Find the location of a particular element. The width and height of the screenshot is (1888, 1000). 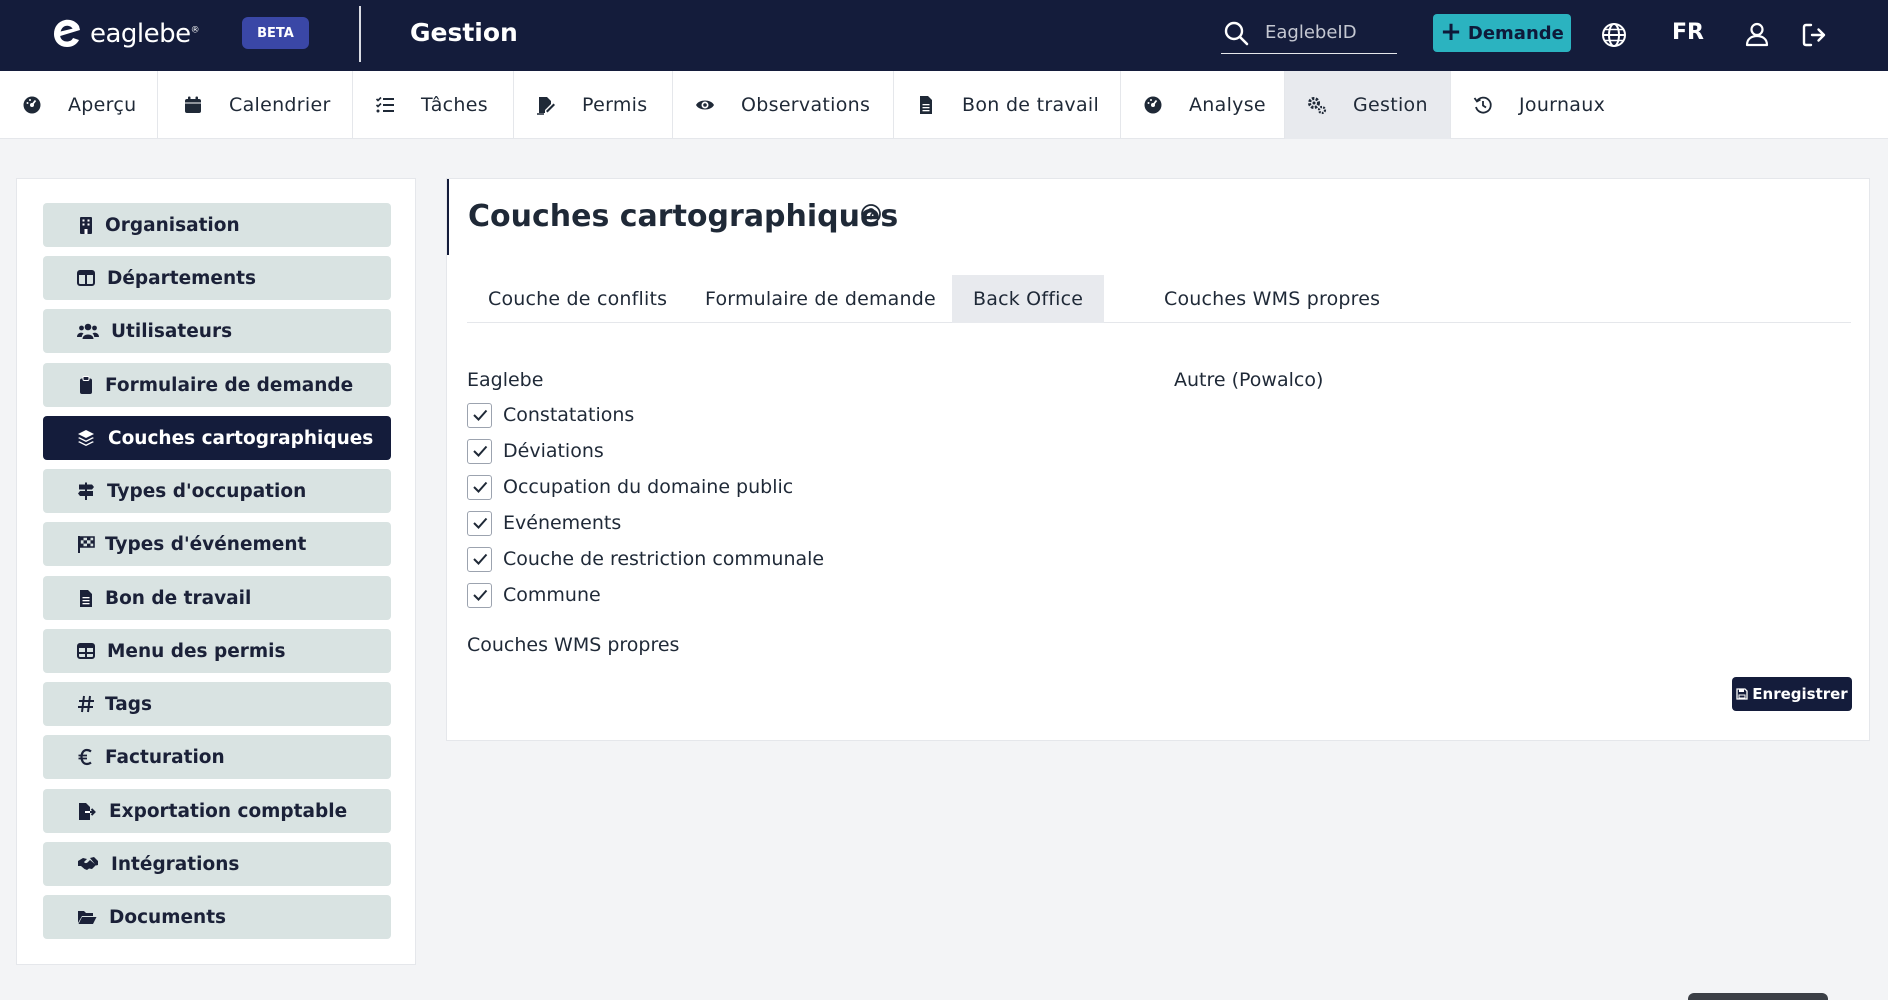

tab-back-office: Back Office is located at coordinates (1028, 299).